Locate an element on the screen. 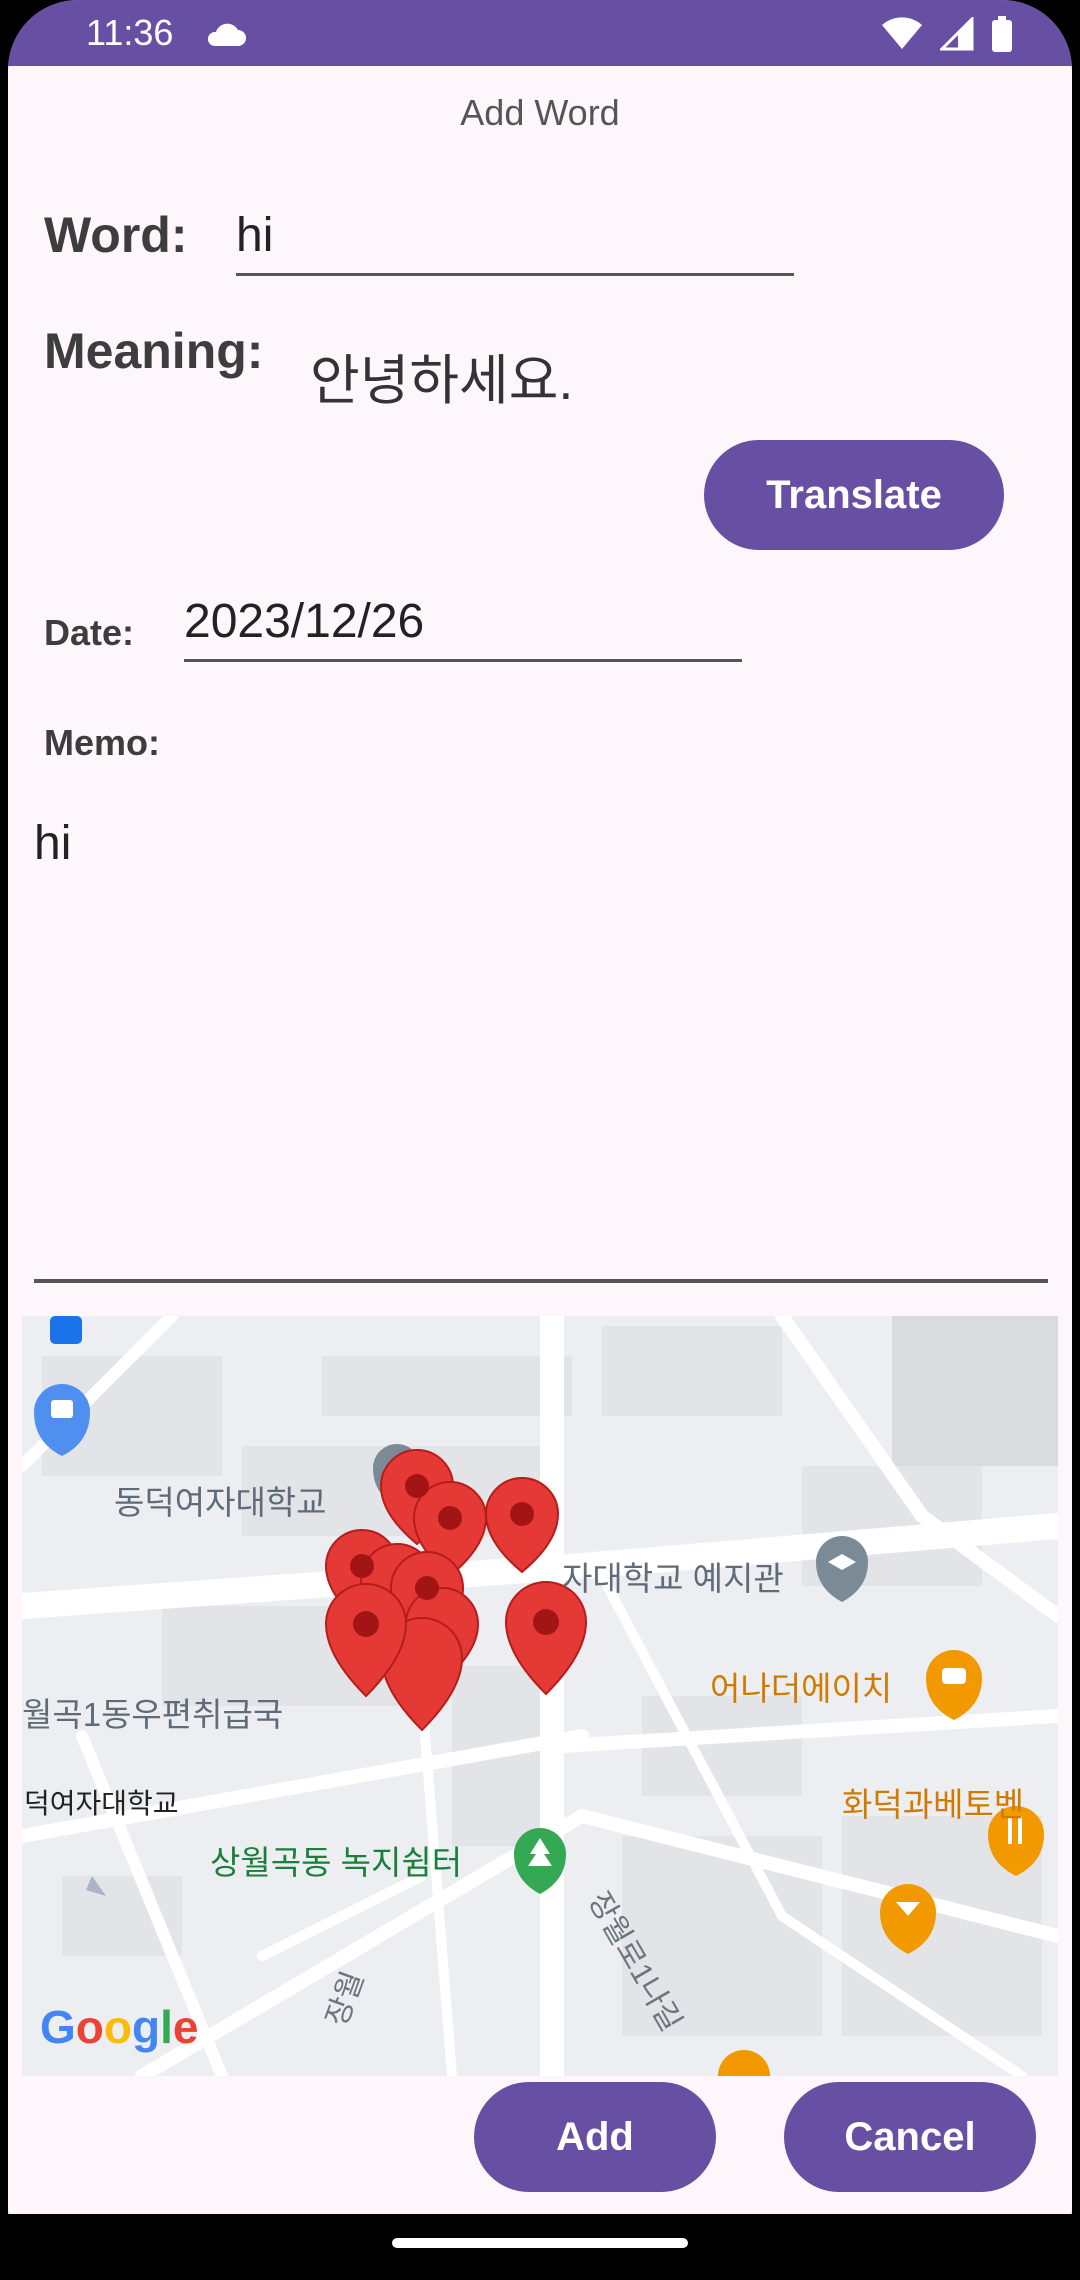 The image size is (1080, 2280). google-logo: Google is located at coordinates (119, 2027).